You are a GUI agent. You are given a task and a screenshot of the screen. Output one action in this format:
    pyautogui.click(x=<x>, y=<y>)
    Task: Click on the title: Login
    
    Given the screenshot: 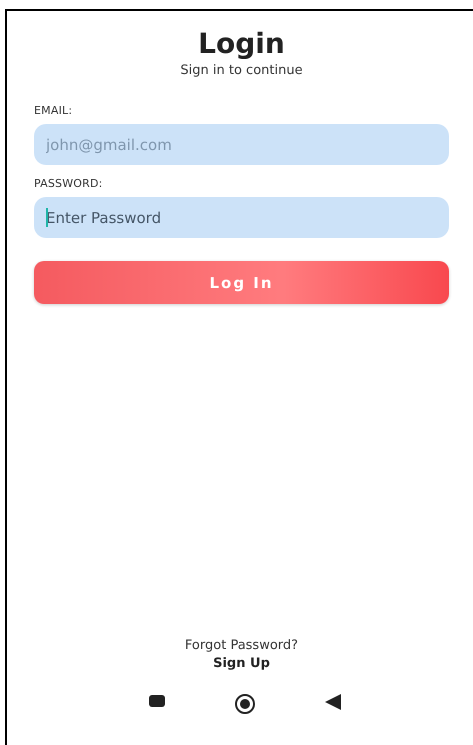 What is the action you would take?
    pyautogui.click(x=241, y=44)
    